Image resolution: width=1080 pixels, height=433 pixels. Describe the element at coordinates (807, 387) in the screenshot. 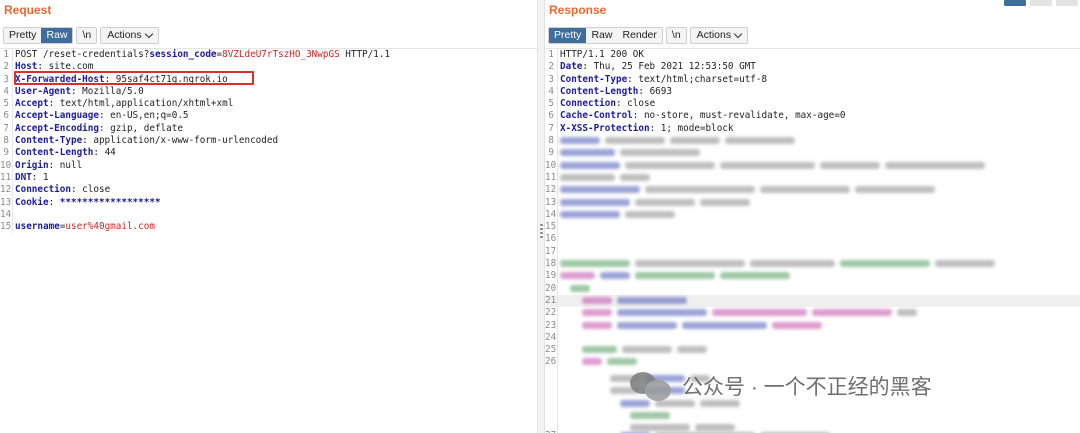

I see `watermark-text: 公众号 · 一个不正经的黑客` at that location.